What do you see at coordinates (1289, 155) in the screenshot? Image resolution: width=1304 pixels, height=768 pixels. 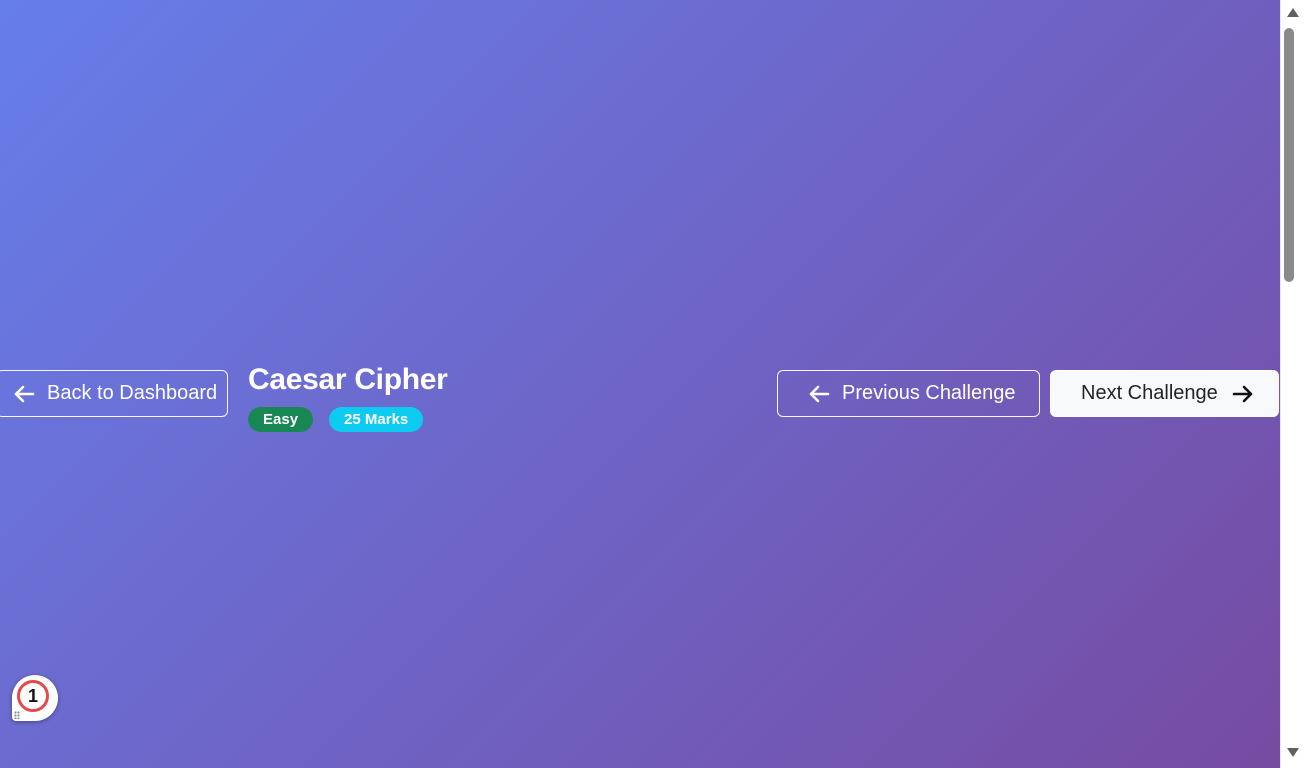 I see `scrollbar-thumb` at bounding box center [1289, 155].